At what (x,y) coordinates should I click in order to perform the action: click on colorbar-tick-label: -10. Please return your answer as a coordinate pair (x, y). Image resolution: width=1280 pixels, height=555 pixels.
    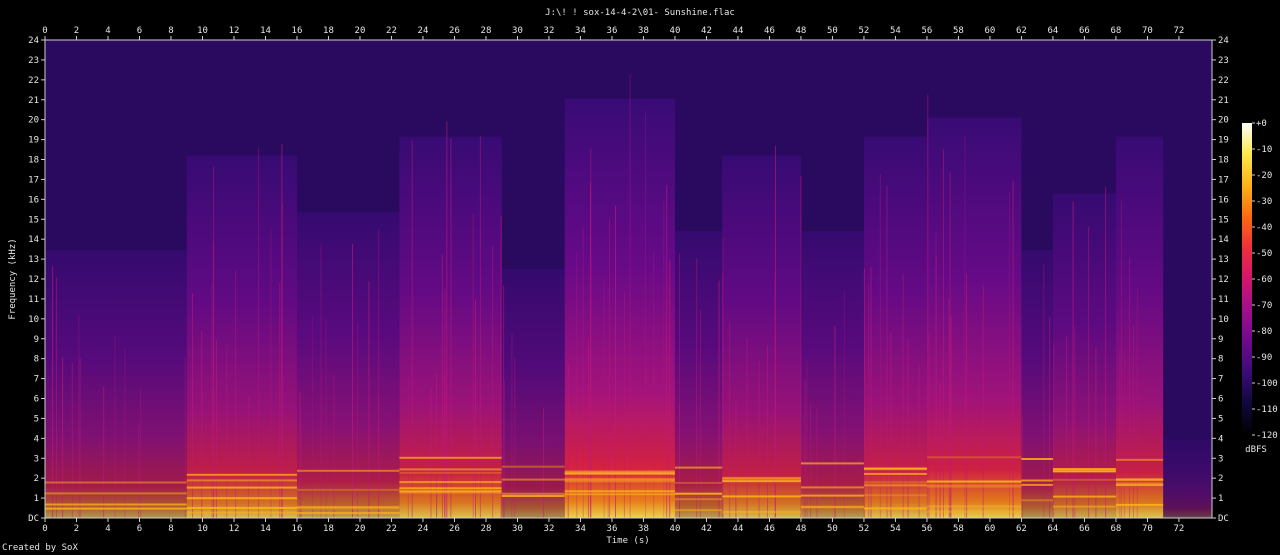
    Looking at the image, I should click on (1264, 150).